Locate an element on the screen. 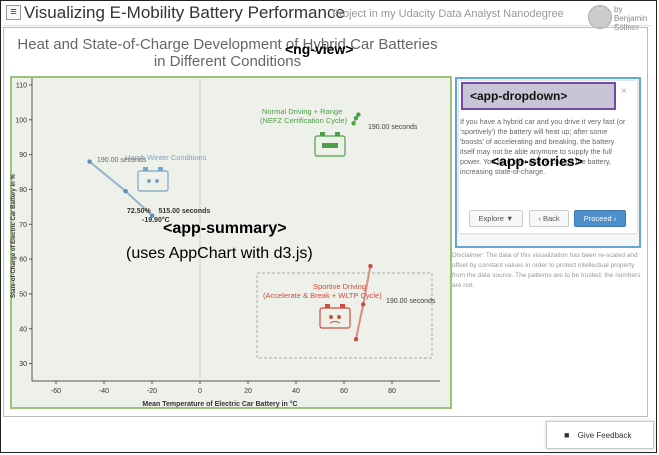  explore-label: Explore is located at coordinates (491, 218).